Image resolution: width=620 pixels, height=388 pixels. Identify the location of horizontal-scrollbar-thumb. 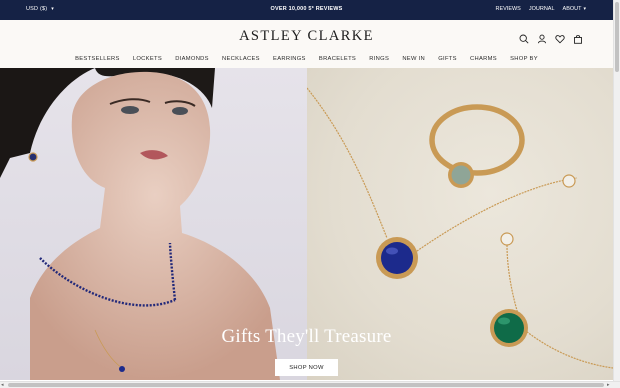
(306, 385).